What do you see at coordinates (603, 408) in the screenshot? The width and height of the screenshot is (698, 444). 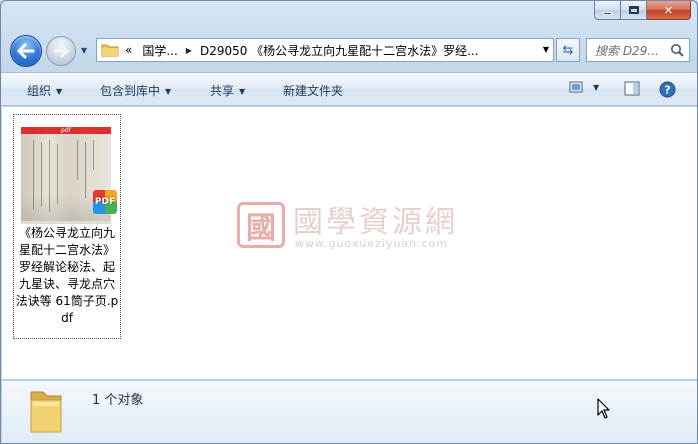 I see `mouse-pointer-icon` at bounding box center [603, 408].